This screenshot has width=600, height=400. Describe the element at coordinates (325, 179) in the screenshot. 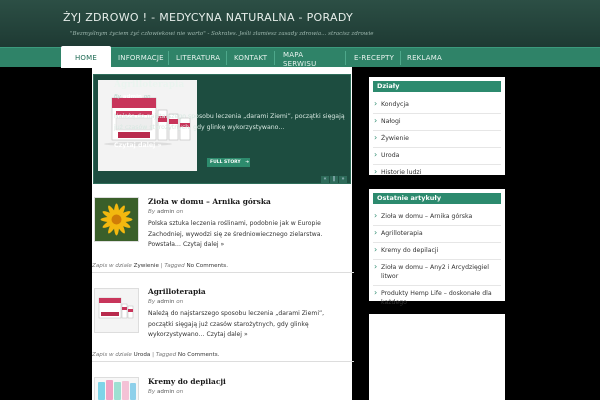

I see `slider-prev-button: «` at that location.